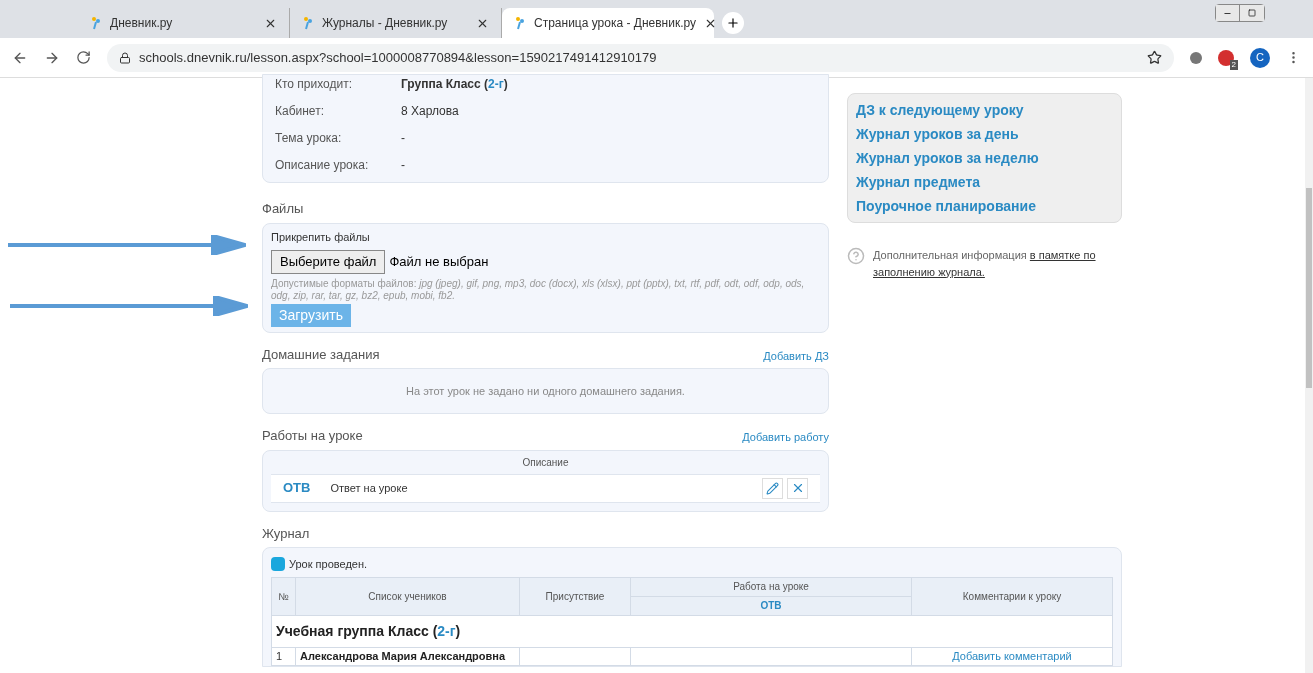 This screenshot has height=673, width=1313. What do you see at coordinates (320, 237) in the screenshot?
I see `attach-label: Прикрепить файлы` at bounding box center [320, 237].